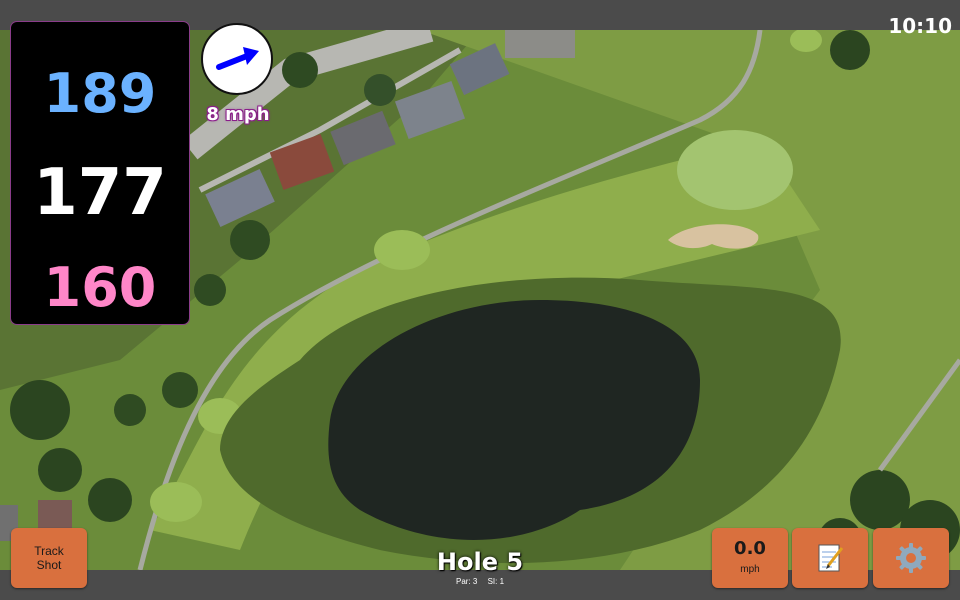 Image resolution: width=960 pixels, height=600 pixels. What do you see at coordinates (480, 562) in the screenshot?
I see `hole-title: Hole 5` at bounding box center [480, 562].